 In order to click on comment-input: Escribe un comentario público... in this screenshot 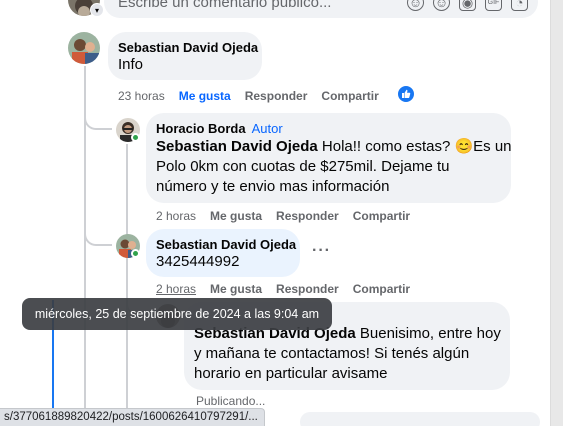, I will do `click(224, 5)`.